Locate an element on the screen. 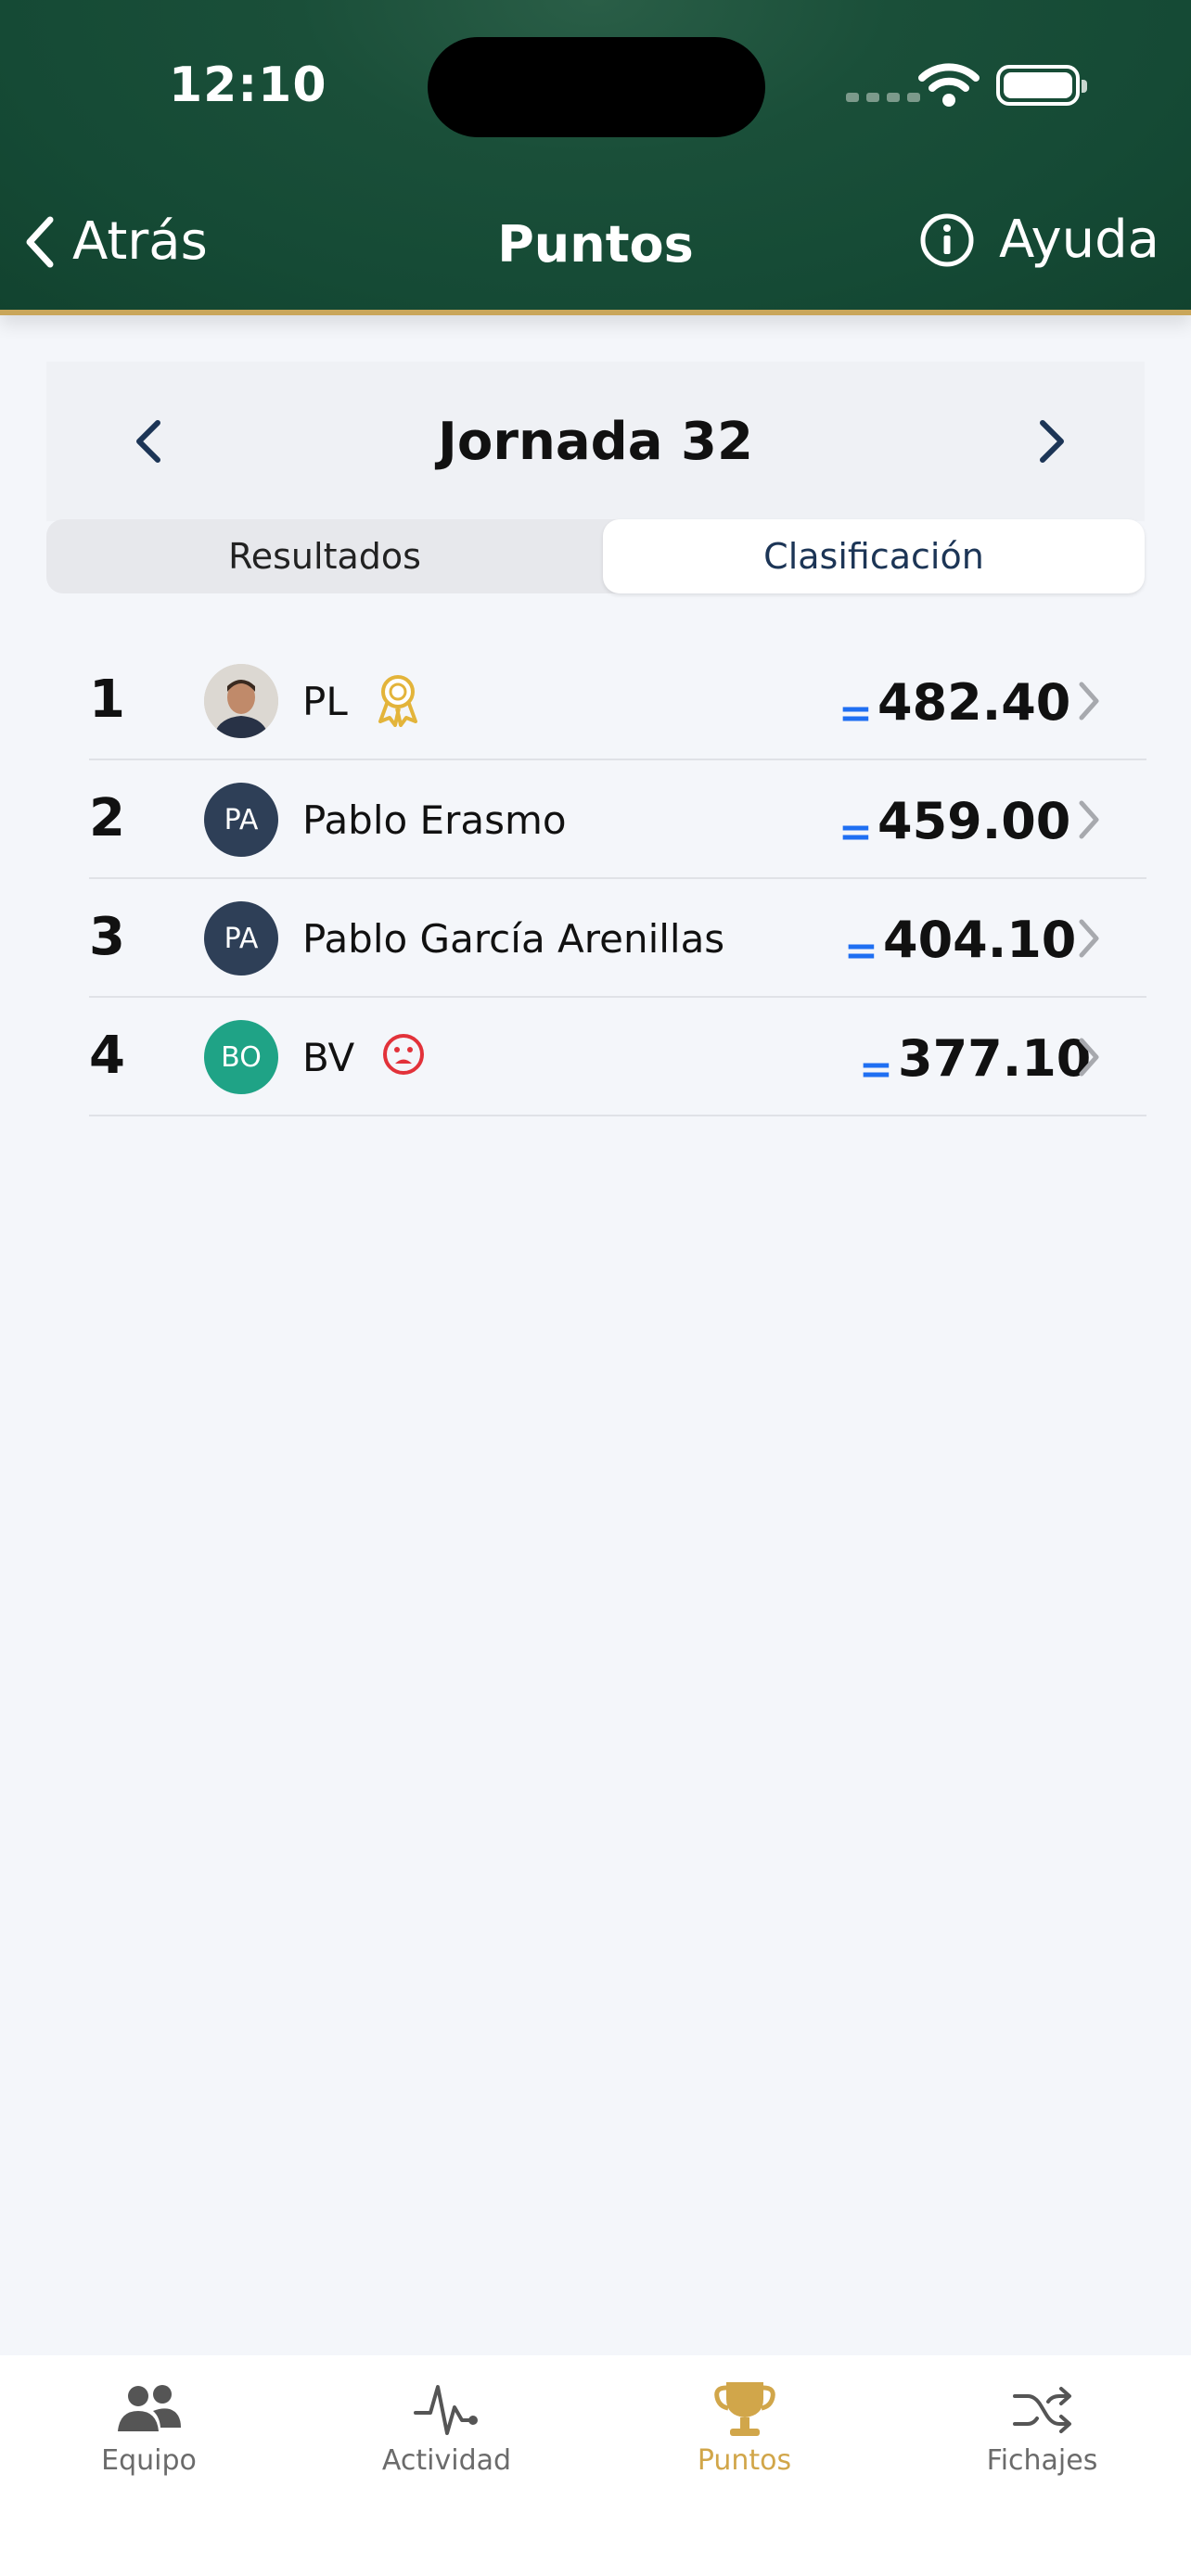  avatar: BO is located at coordinates (241, 1057).